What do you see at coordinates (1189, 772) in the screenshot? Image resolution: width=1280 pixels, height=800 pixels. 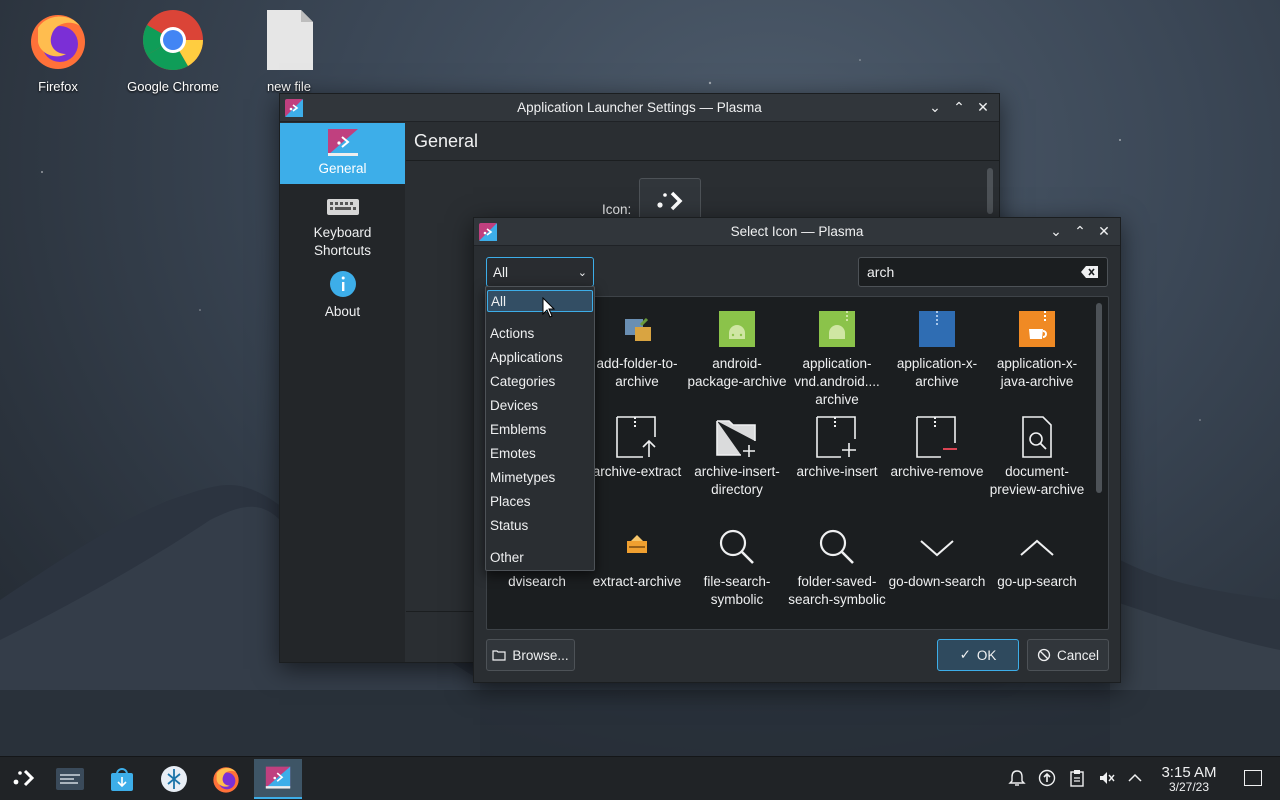 I see `clock-time: 3:15 AM` at bounding box center [1189, 772].